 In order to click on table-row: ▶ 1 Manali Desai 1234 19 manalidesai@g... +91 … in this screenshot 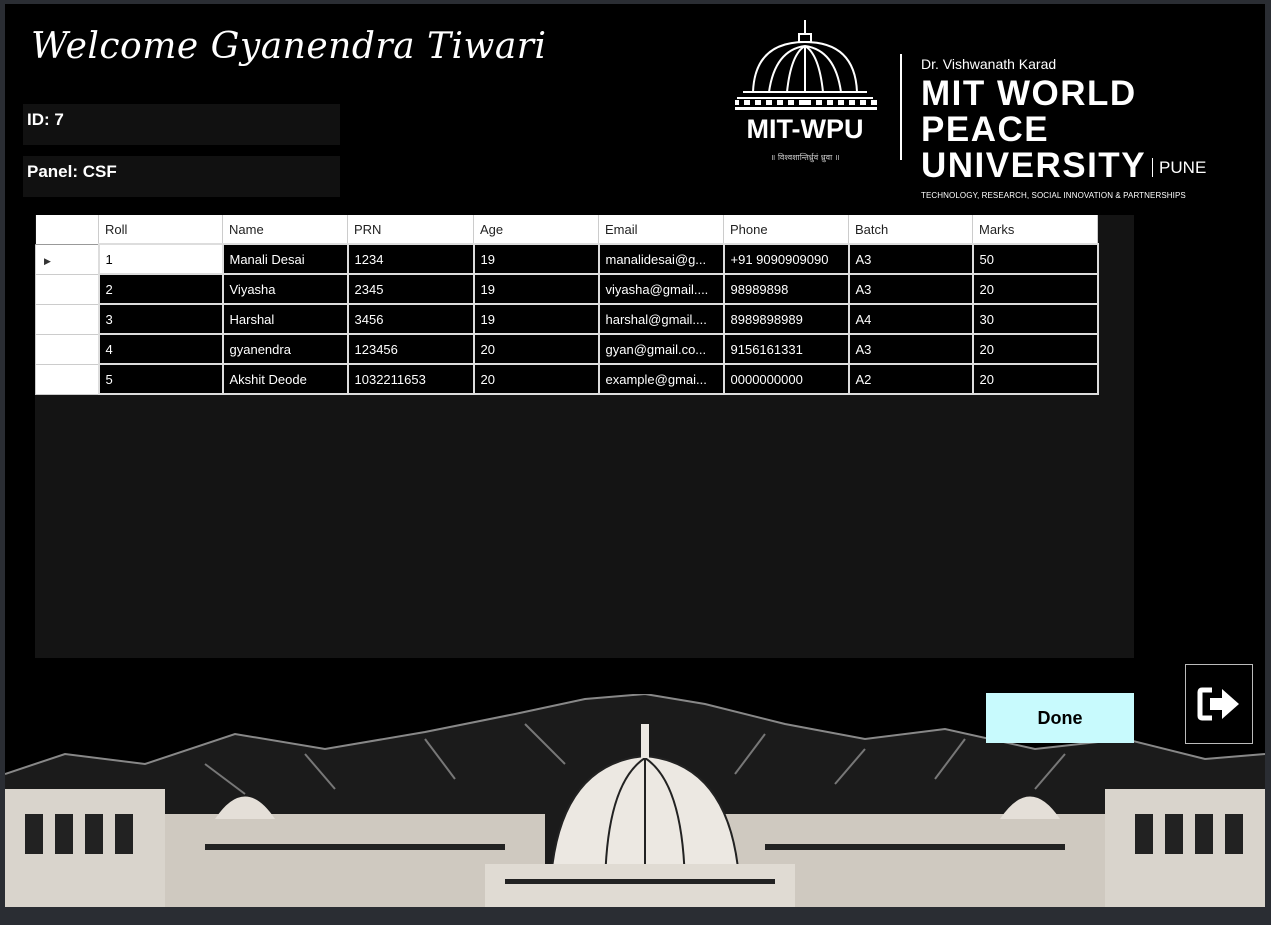, I will do `click(567, 259)`.